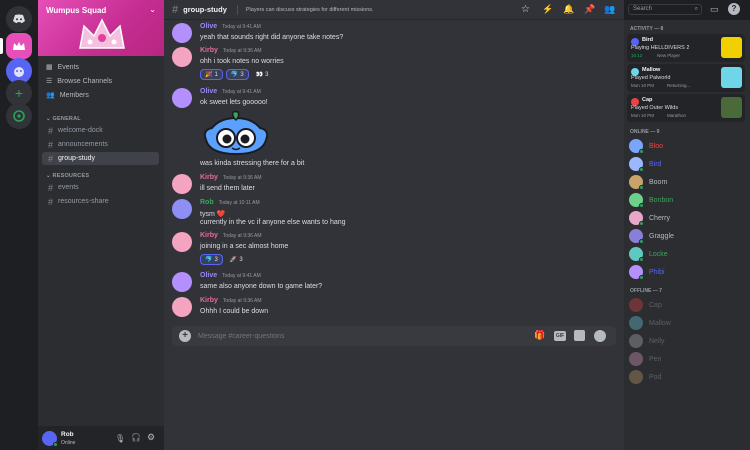 This screenshot has height=450, width=750. What do you see at coordinates (49, 81) in the screenshot?
I see `browse-channels-icon: ☰` at bounding box center [49, 81].